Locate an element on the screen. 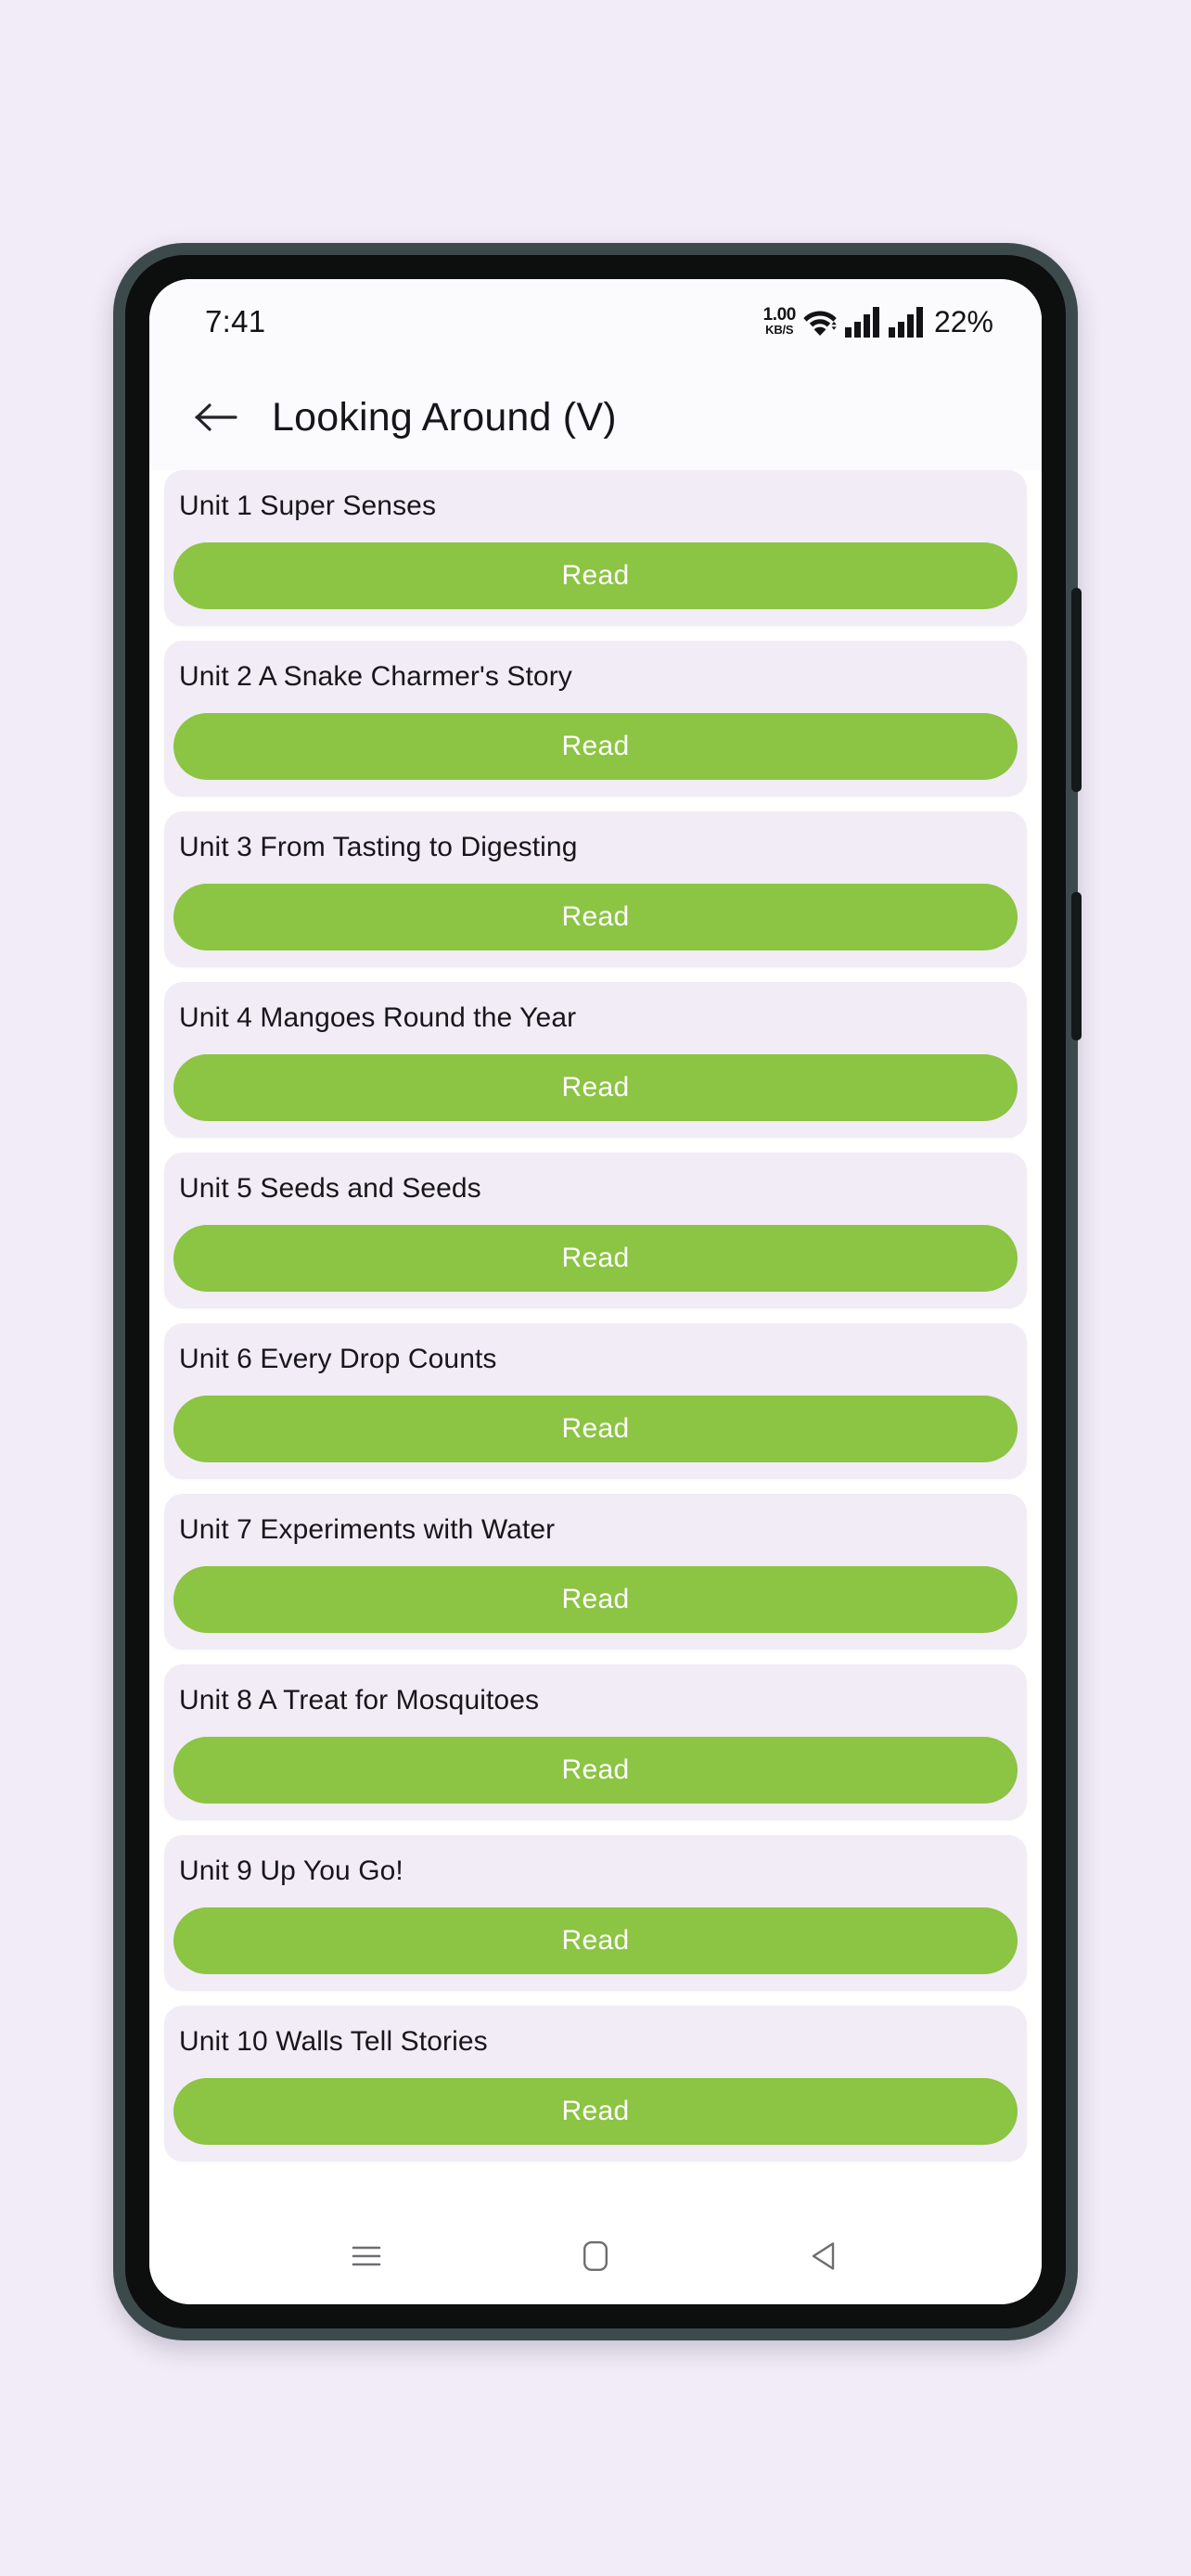  volume-button is located at coordinates (1076, 690).